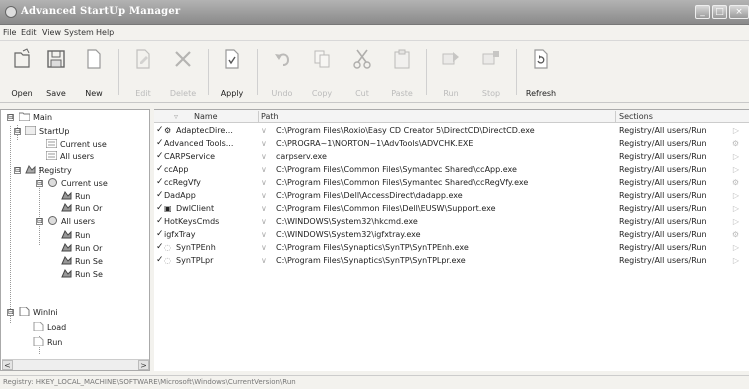  What do you see at coordinates (143, 73) in the screenshot?
I see `edit-button: Edit` at bounding box center [143, 73].